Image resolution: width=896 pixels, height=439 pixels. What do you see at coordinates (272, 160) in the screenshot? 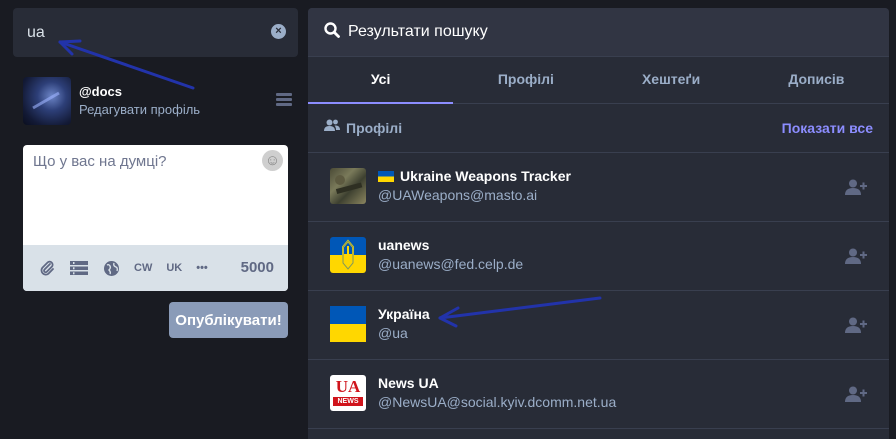
I see `emoji-picker-icon: ☺` at bounding box center [272, 160].